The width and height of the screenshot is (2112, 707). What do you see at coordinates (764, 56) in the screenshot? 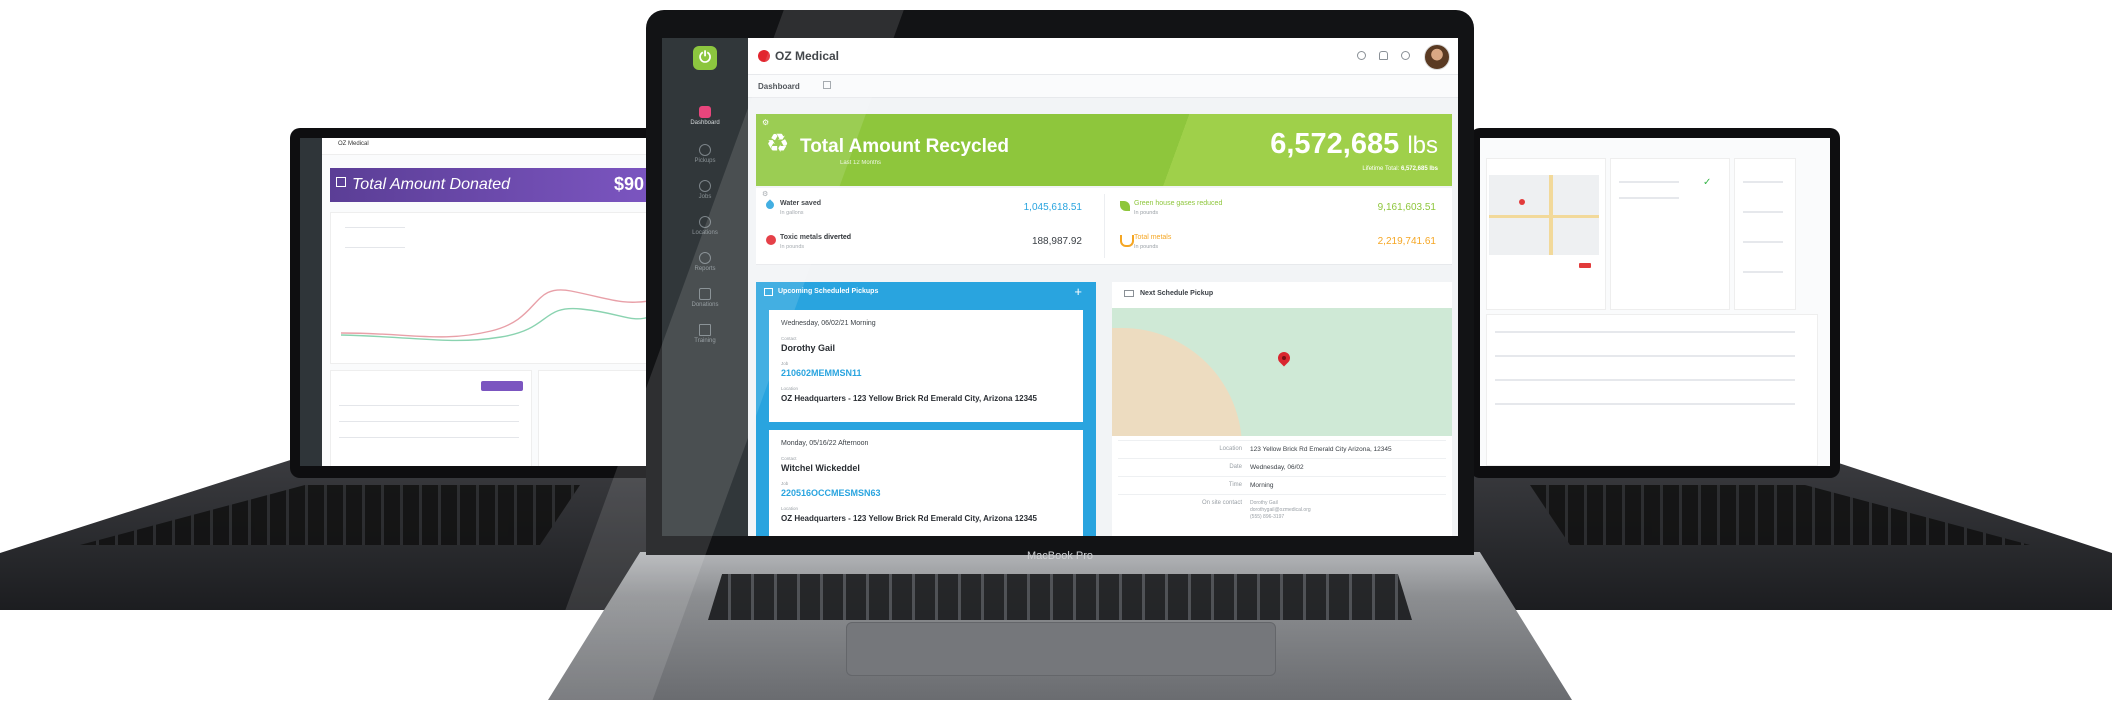
I see `brand-logo-icon` at bounding box center [764, 56].